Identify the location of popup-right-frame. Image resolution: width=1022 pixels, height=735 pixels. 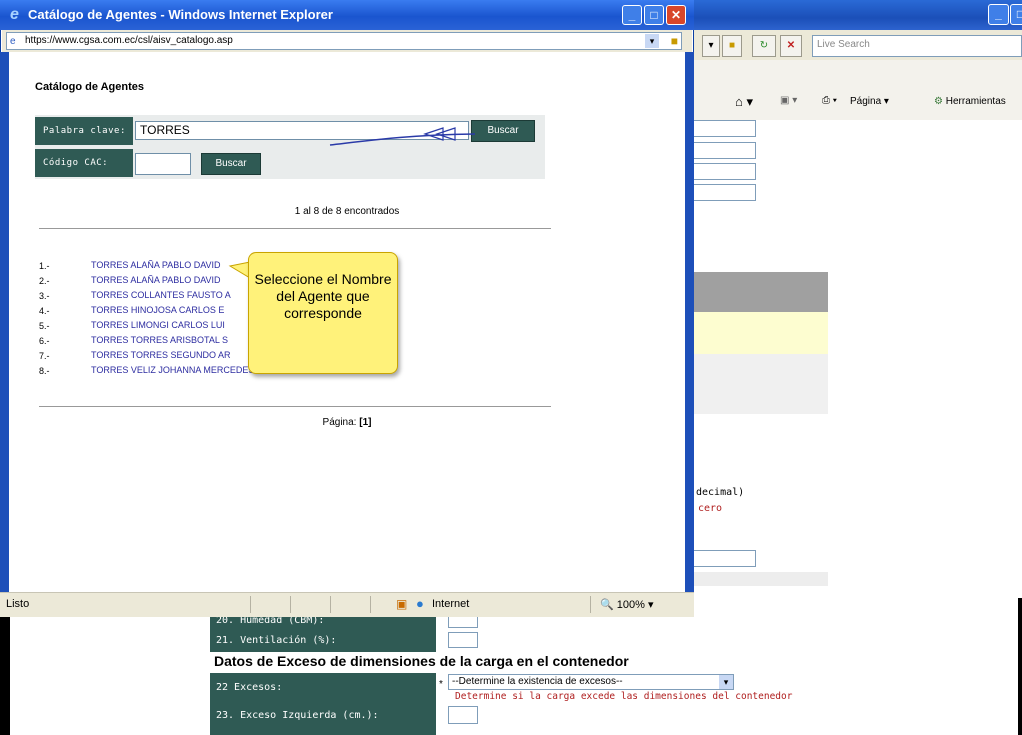
(689, 322).